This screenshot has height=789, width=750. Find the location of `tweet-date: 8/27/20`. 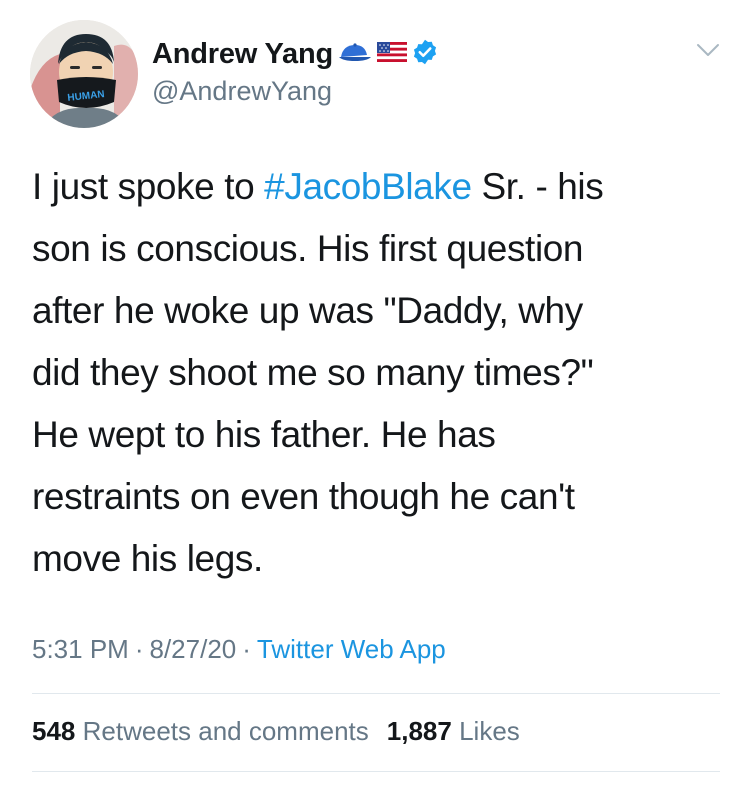

tweet-date: 8/27/20 is located at coordinates (193, 649).